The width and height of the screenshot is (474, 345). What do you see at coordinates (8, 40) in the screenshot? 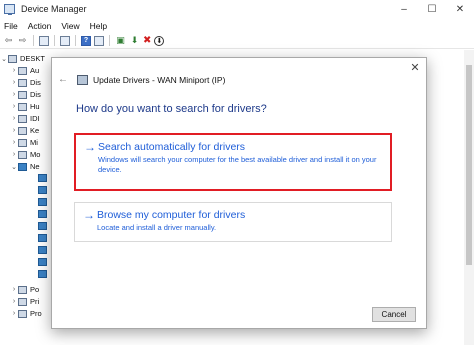
I see `back-arrow-icon: ⇦` at bounding box center [8, 40].